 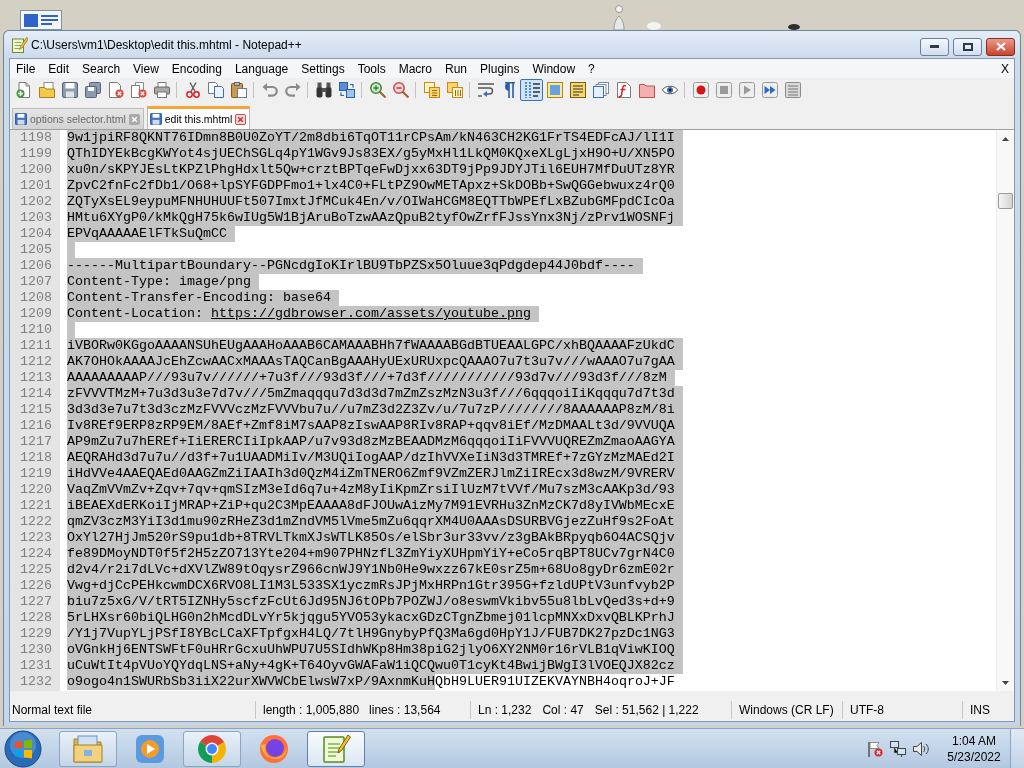 What do you see at coordinates (875, 748) in the screenshot?
I see `flag-icon` at bounding box center [875, 748].